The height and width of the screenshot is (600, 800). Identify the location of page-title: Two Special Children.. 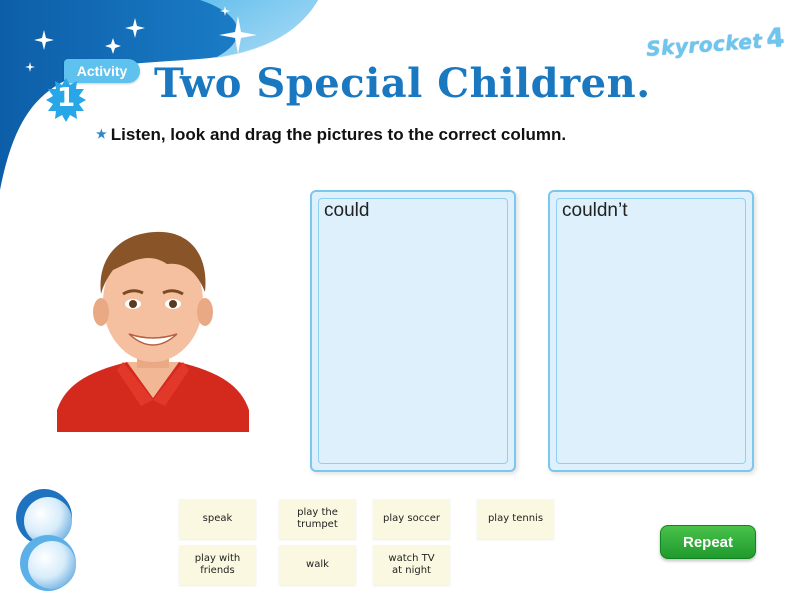
(402, 83).